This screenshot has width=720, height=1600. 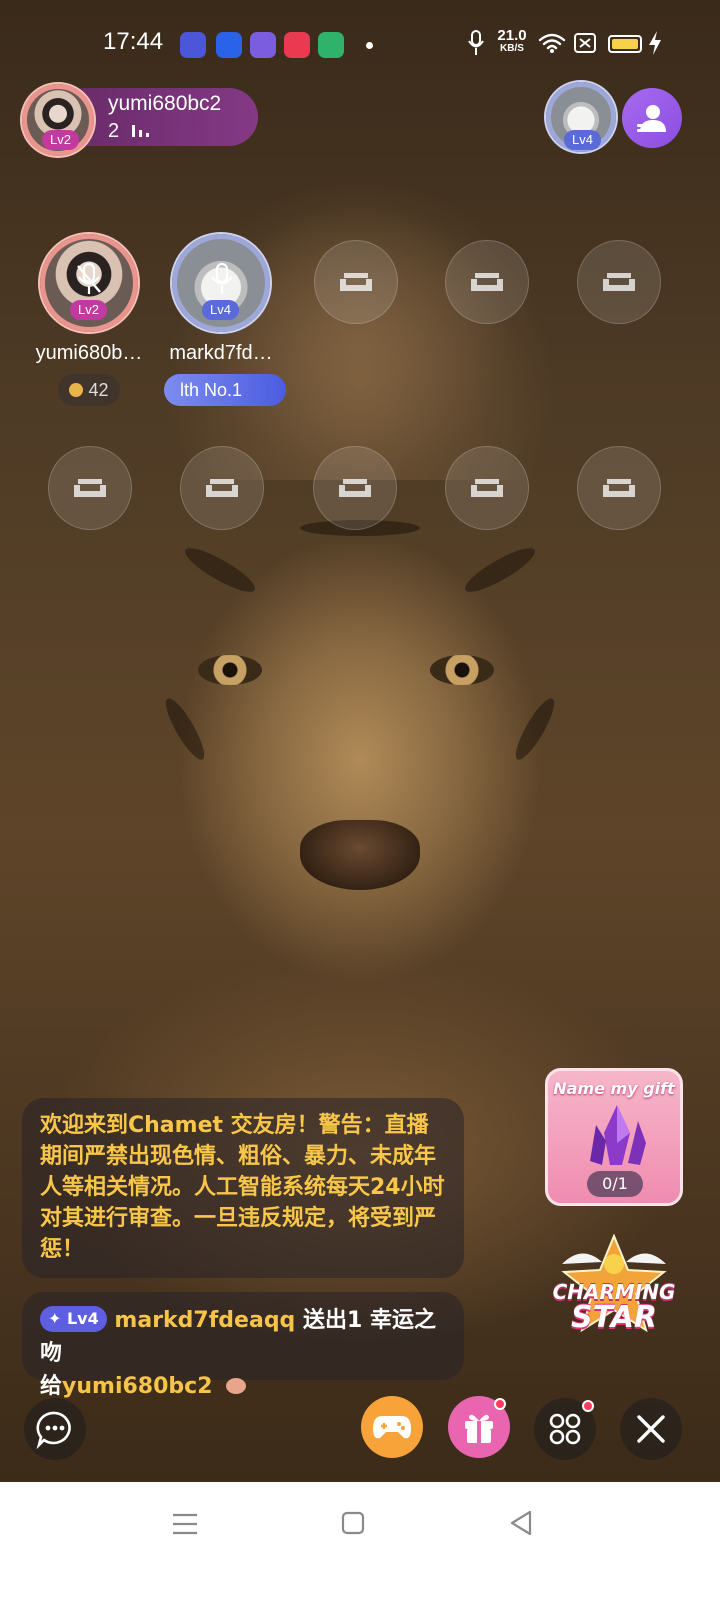 What do you see at coordinates (331, 45) in the screenshot?
I see `security-app-icon` at bounding box center [331, 45].